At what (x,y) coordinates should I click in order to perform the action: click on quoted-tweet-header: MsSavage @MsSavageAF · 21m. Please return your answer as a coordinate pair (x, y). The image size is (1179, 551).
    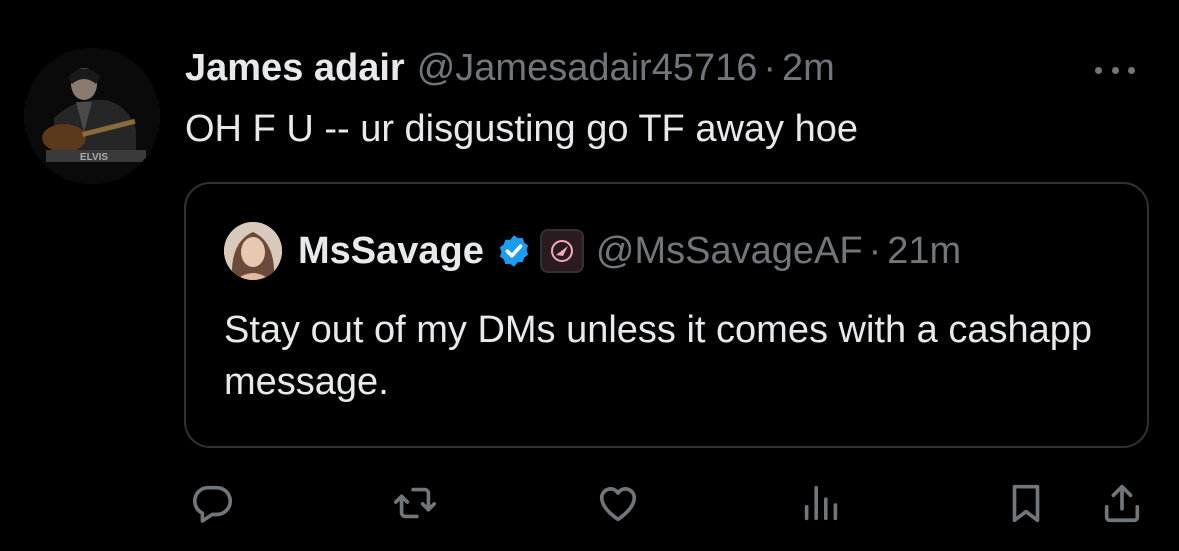
    Looking at the image, I should click on (629, 251).